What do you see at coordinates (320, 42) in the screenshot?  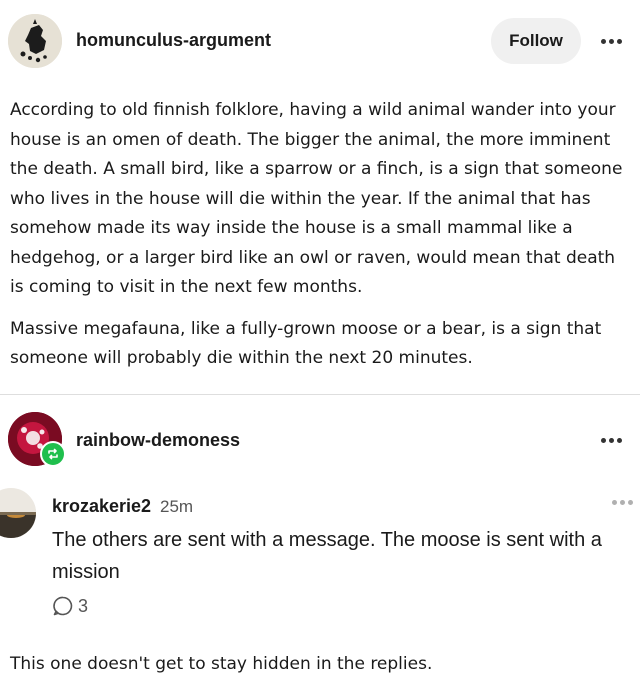 I see `post-header: homunculus-argument Follow` at bounding box center [320, 42].